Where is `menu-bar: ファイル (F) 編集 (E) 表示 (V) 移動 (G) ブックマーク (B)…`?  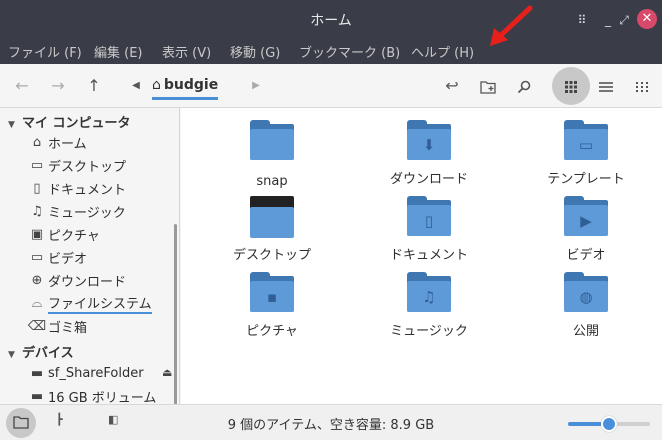 menu-bar: ファイル (F) 編集 (E) 表示 (V) 移動 (G) ブックマーク (B)… is located at coordinates (331, 51).